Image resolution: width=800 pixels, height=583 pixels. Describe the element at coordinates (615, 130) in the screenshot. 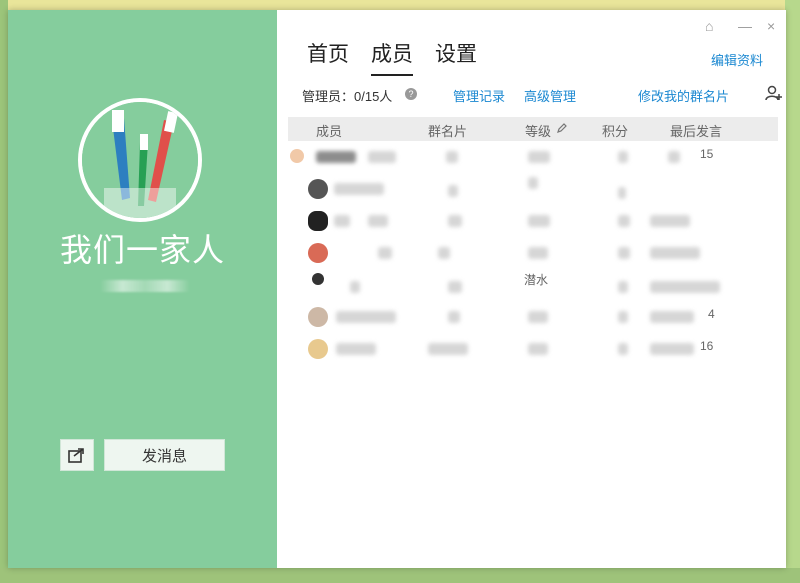

I see `column-points: 积分` at that location.